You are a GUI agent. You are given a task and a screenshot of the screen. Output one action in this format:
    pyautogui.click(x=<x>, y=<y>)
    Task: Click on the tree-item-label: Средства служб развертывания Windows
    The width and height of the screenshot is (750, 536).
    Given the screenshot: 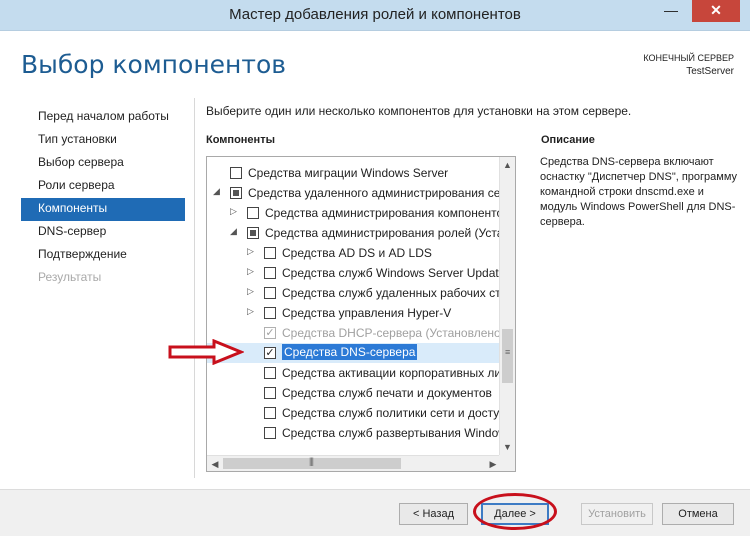 What is the action you would take?
    pyautogui.click(x=390, y=433)
    